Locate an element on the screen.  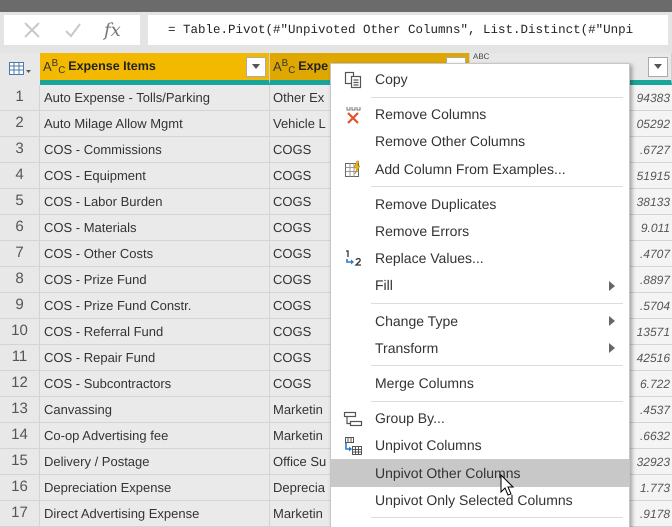
row-number: 16 is located at coordinates (20, 487).